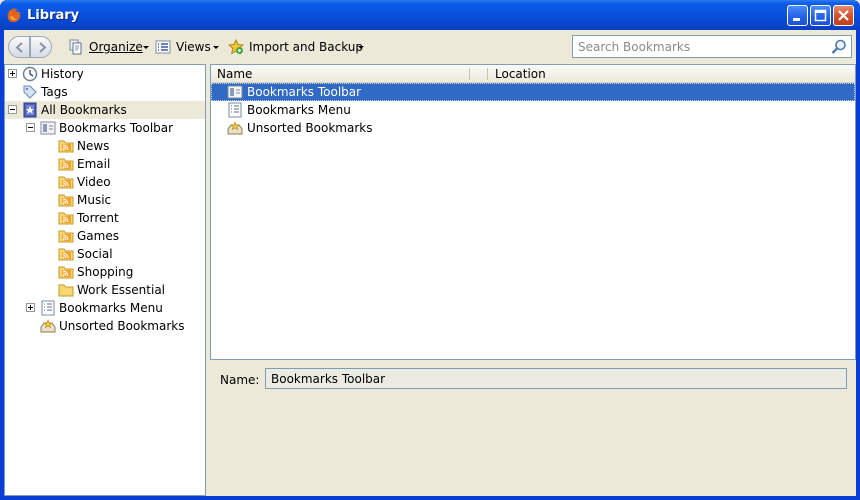 Image resolution: width=860 pixels, height=500 pixels. What do you see at coordinates (430, 15) in the screenshot?
I see `title-bar: Library` at bounding box center [430, 15].